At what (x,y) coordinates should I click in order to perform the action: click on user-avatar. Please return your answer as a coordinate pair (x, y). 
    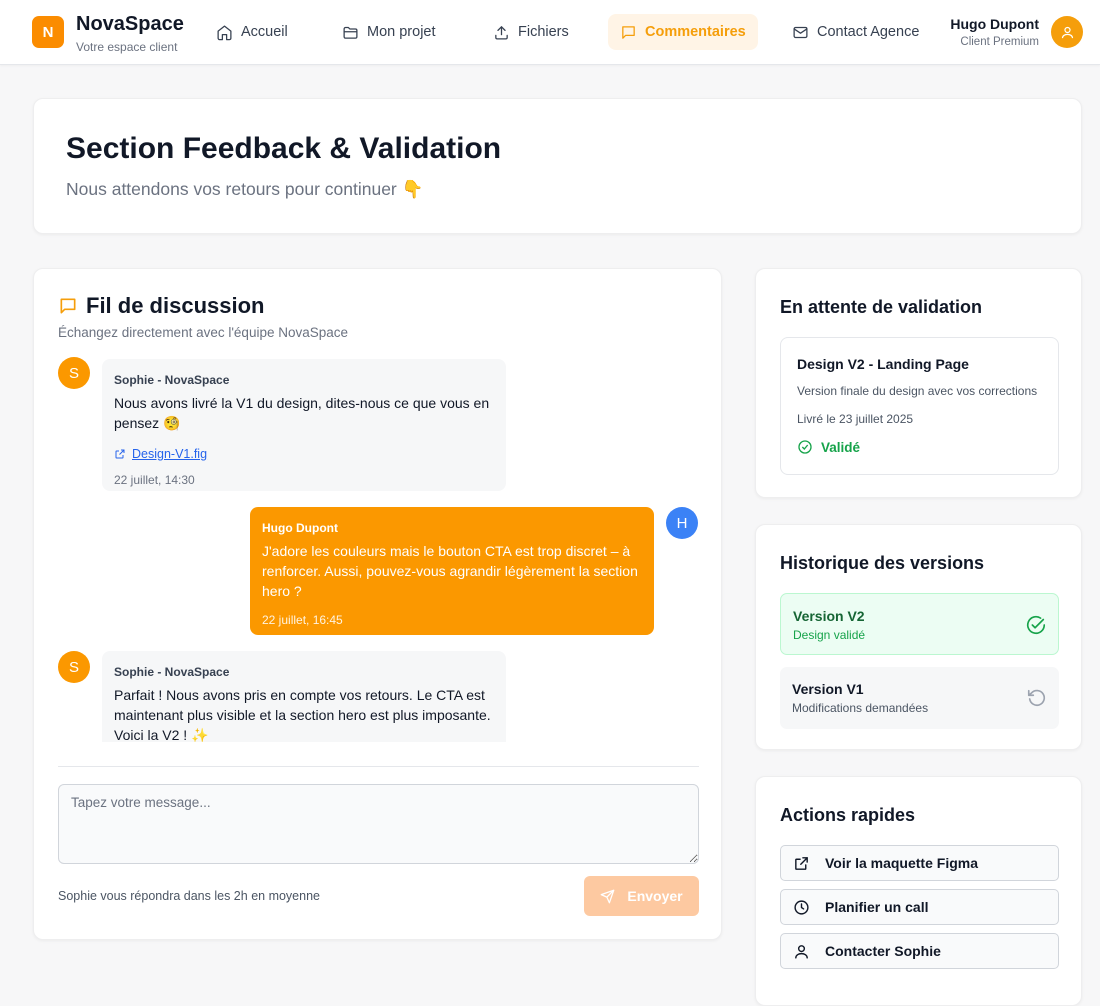
    Looking at the image, I should click on (1067, 32).